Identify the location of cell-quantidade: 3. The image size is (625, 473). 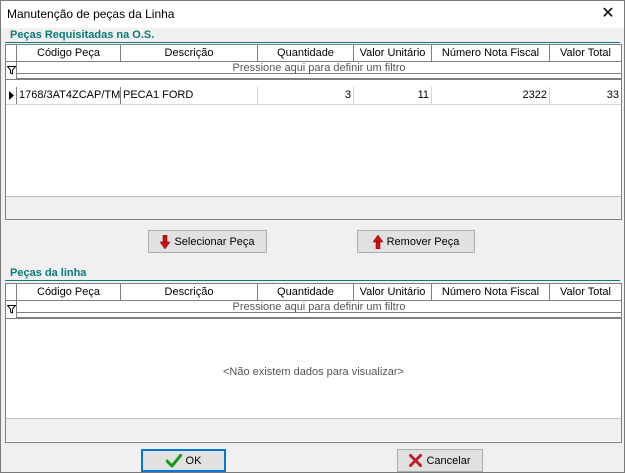
(306, 95).